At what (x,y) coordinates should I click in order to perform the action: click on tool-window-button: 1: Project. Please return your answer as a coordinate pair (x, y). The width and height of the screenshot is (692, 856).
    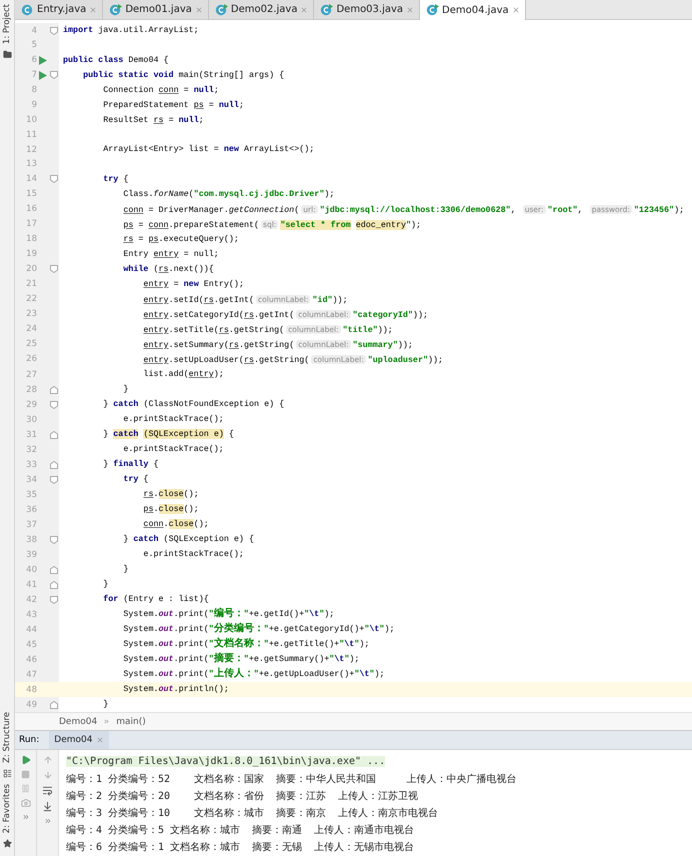
    Looking at the image, I should click on (7, 24).